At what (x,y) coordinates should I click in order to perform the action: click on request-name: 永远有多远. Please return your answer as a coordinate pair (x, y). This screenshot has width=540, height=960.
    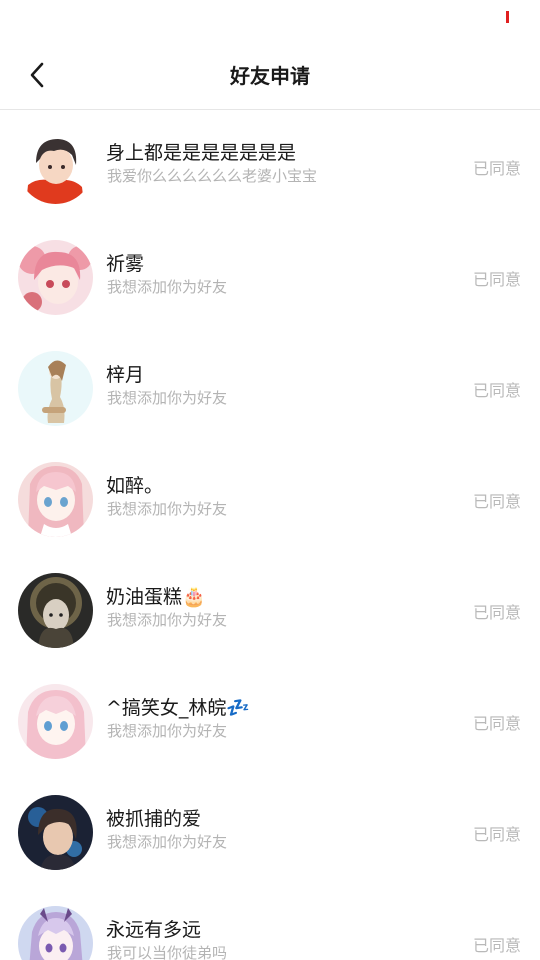
    Looking at the image, I should click on (154, 930).